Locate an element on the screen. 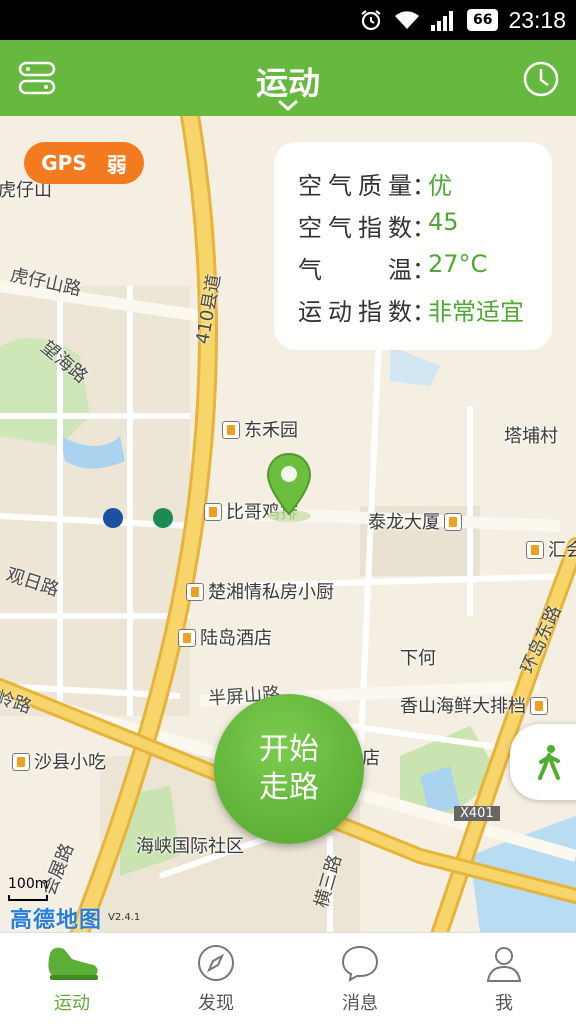 This screenshot has height=1024, width=576. poi-donghe-yuan: 东禾园 is located at coordinates (260, 429).